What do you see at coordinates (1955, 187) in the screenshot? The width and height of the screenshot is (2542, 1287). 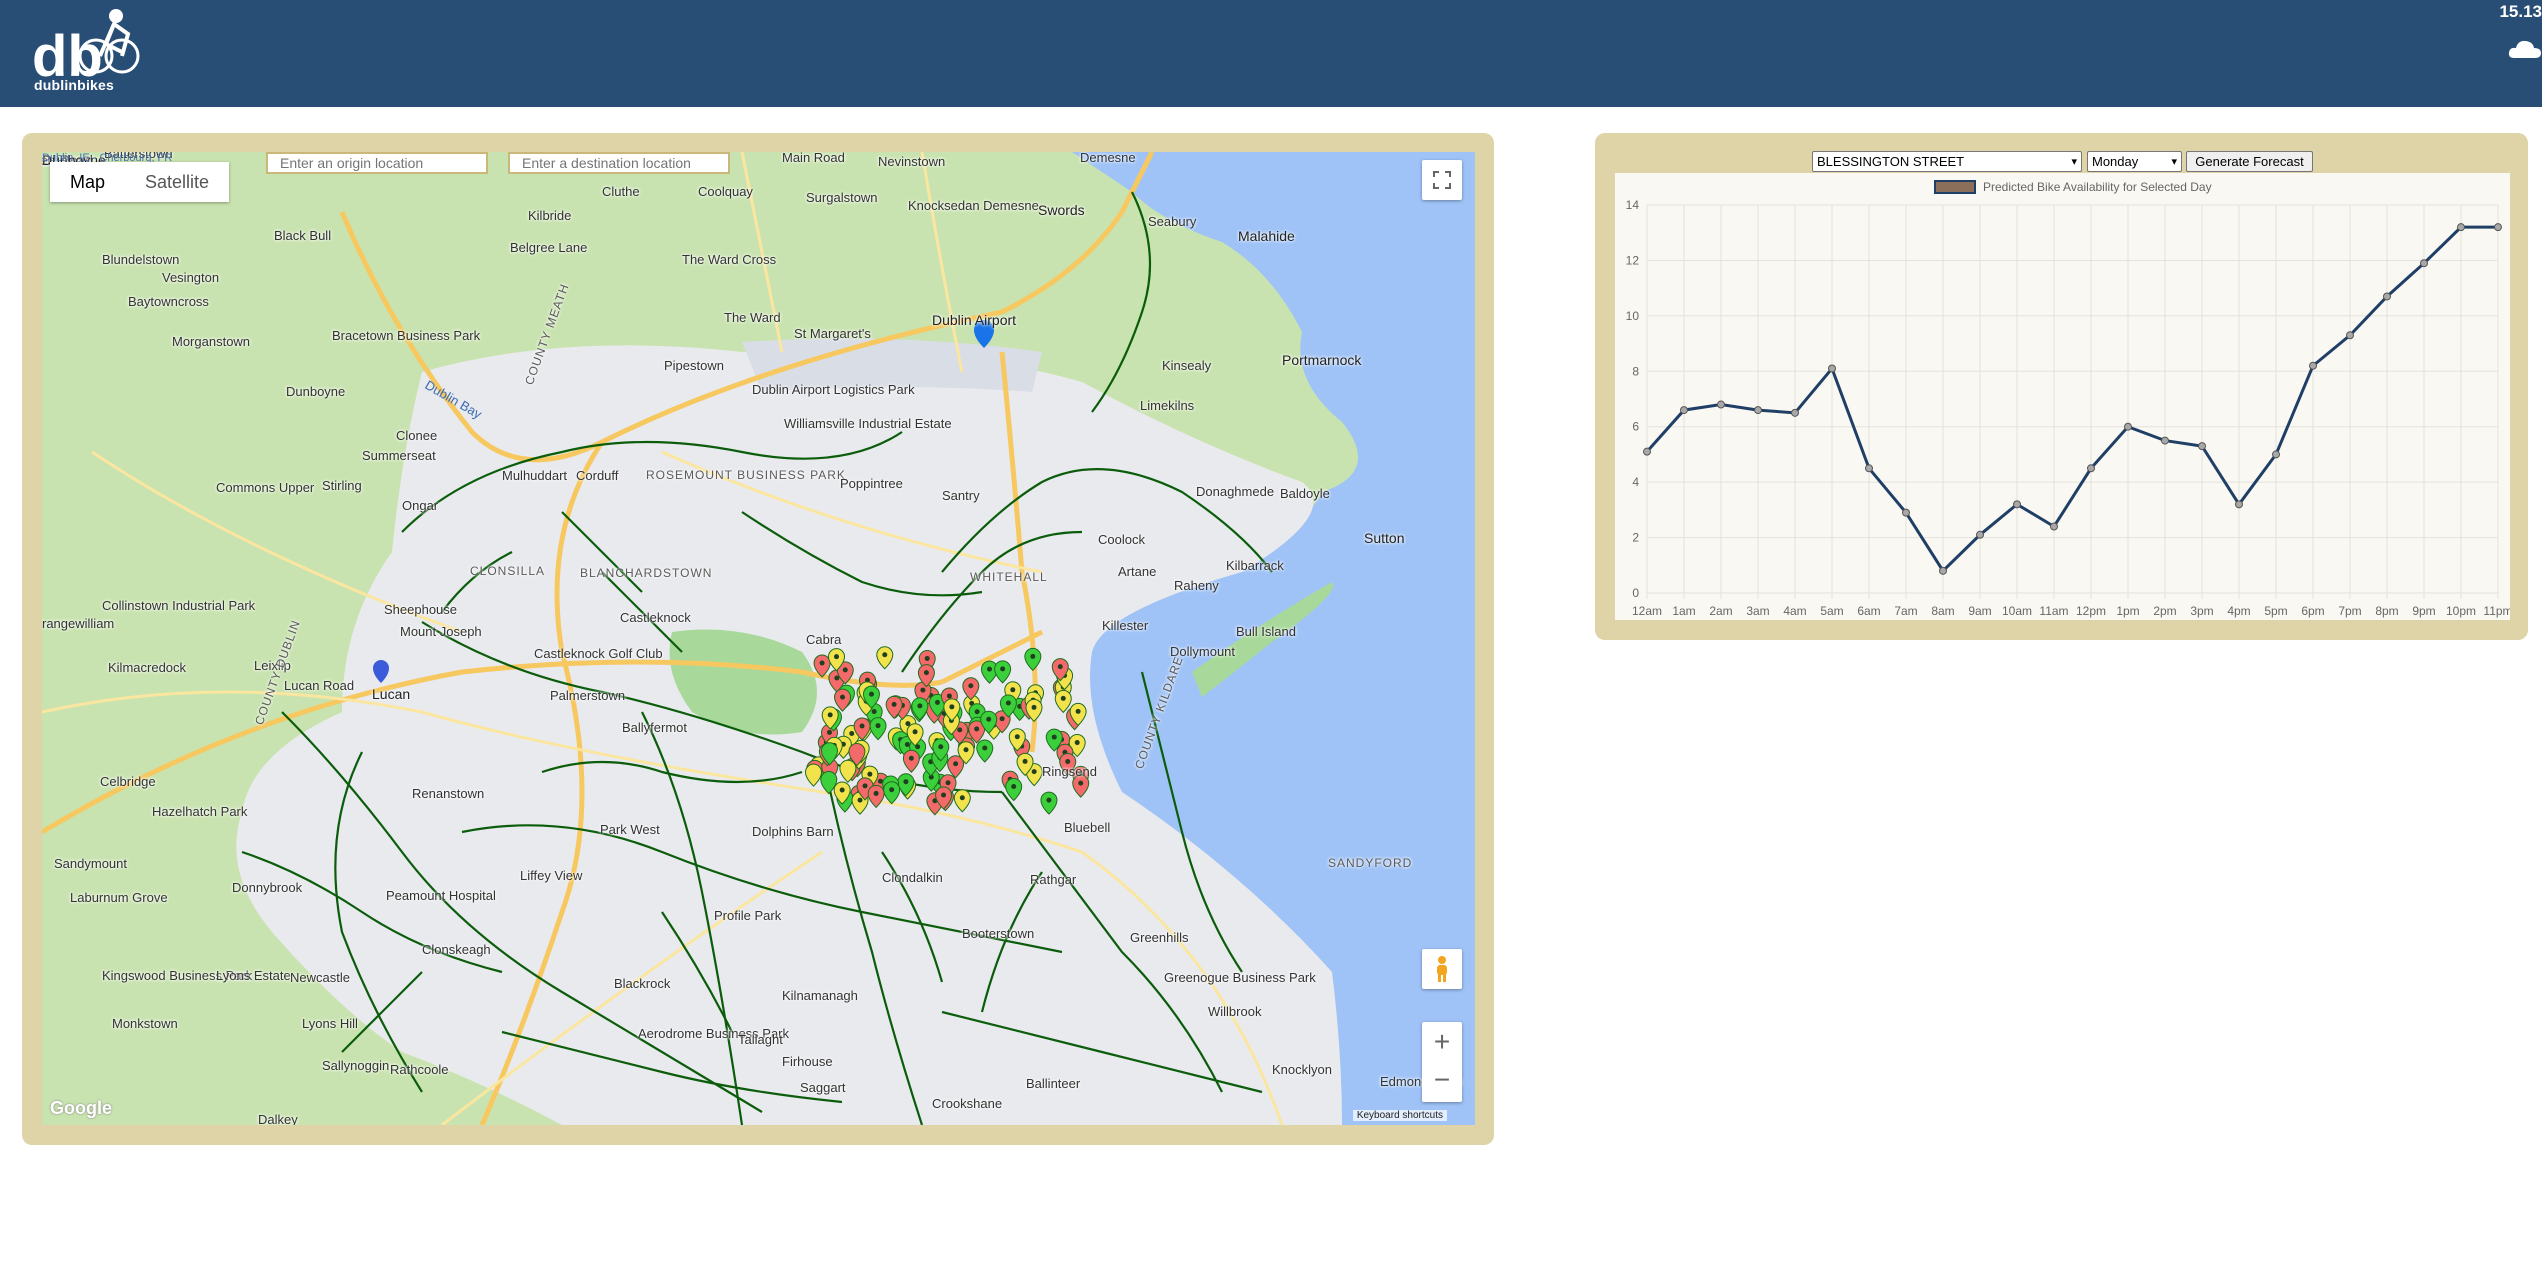 I see `legend-swatch` at bounding box center [1955, 187].